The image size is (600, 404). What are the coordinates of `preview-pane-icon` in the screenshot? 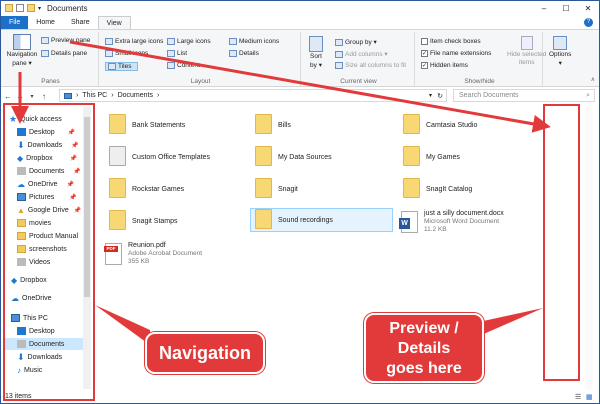 It's located at (45, 40).